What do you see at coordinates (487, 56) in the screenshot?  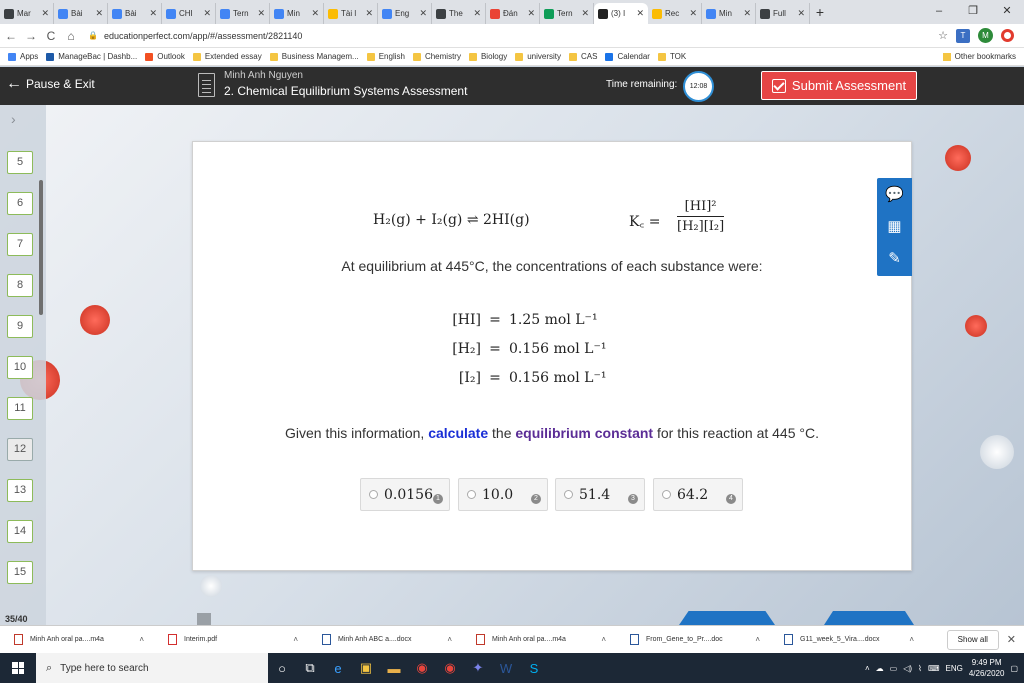 I see `bookmark-item: Biology` at bounding box center [487, 56].